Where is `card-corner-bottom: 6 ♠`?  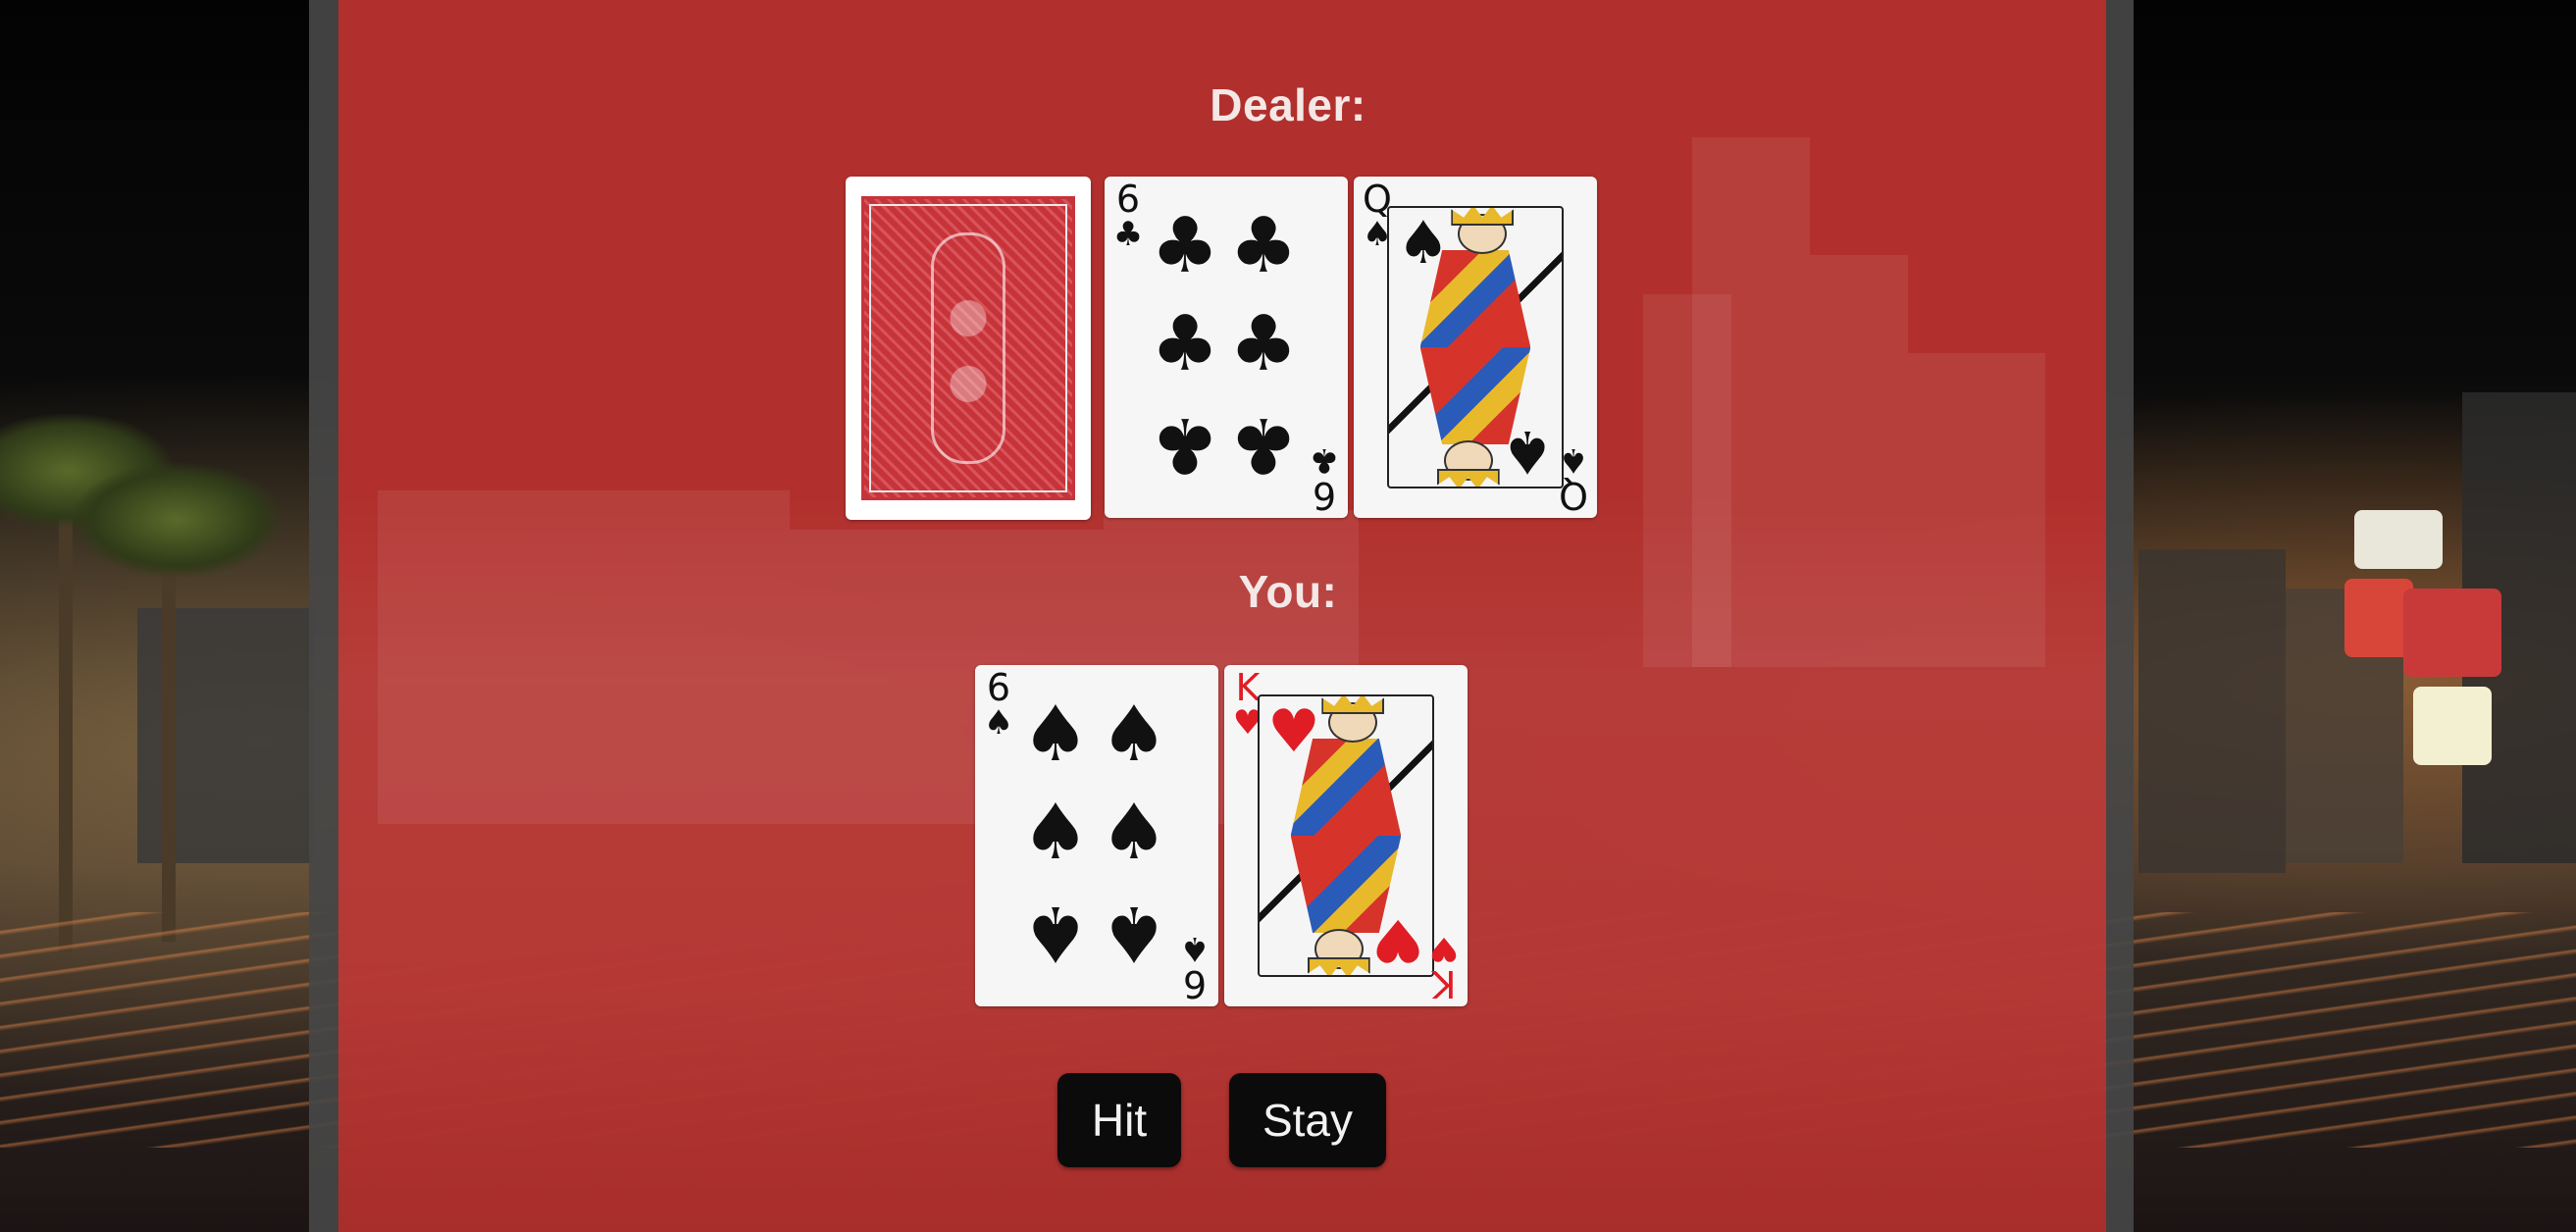 card-corner-bottom: 6 ♠ is located at coordinates (1194, 967).